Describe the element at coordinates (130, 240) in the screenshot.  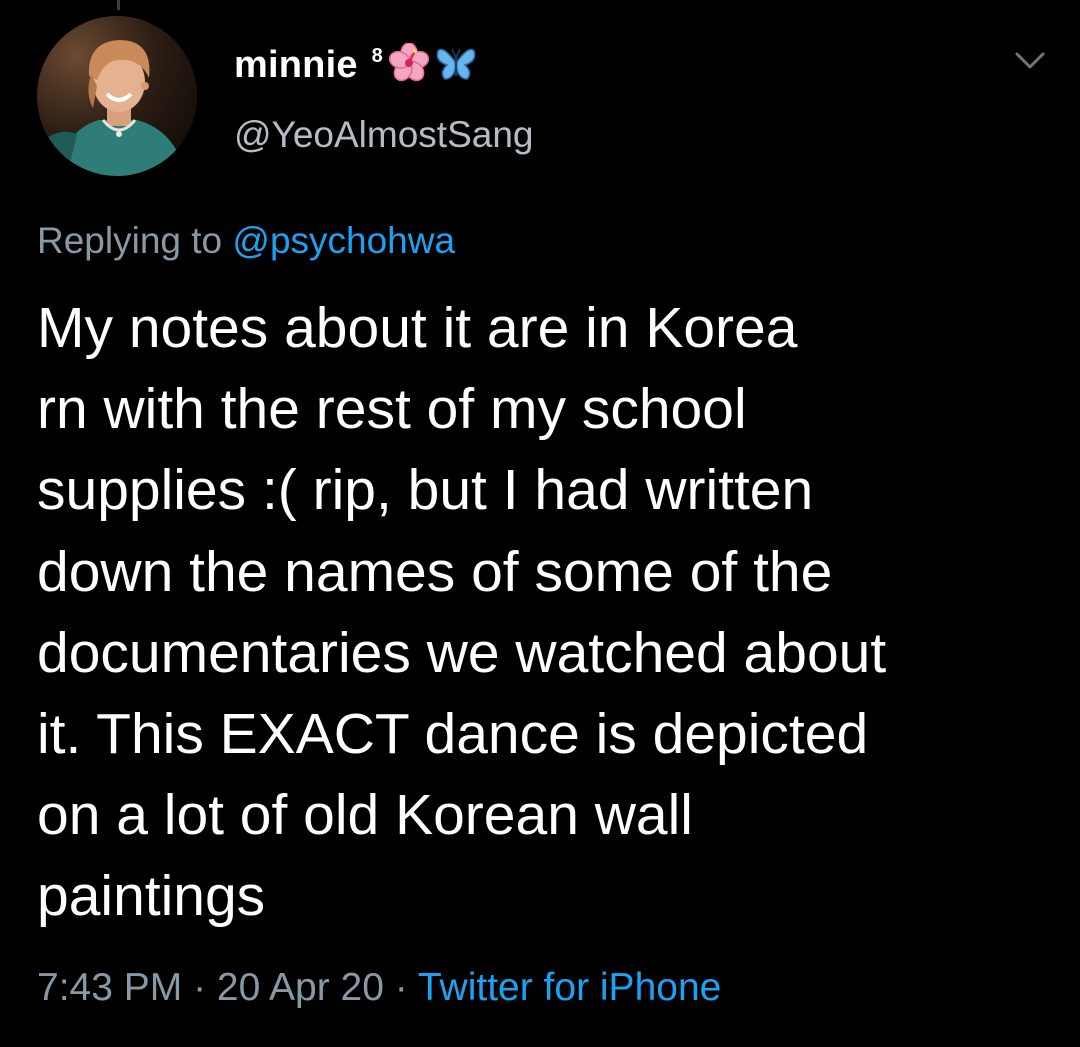
I see `replying-to-prefix: Replying to` at that location.